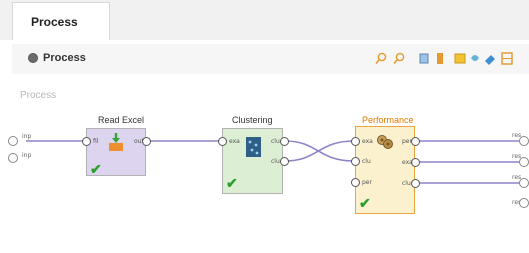 This screenshot has width=529, height=253. What do you see at coordinates (406, 183) in the screenshot?
I see `performance-output-label: clu` at bounding box center [406, 183].